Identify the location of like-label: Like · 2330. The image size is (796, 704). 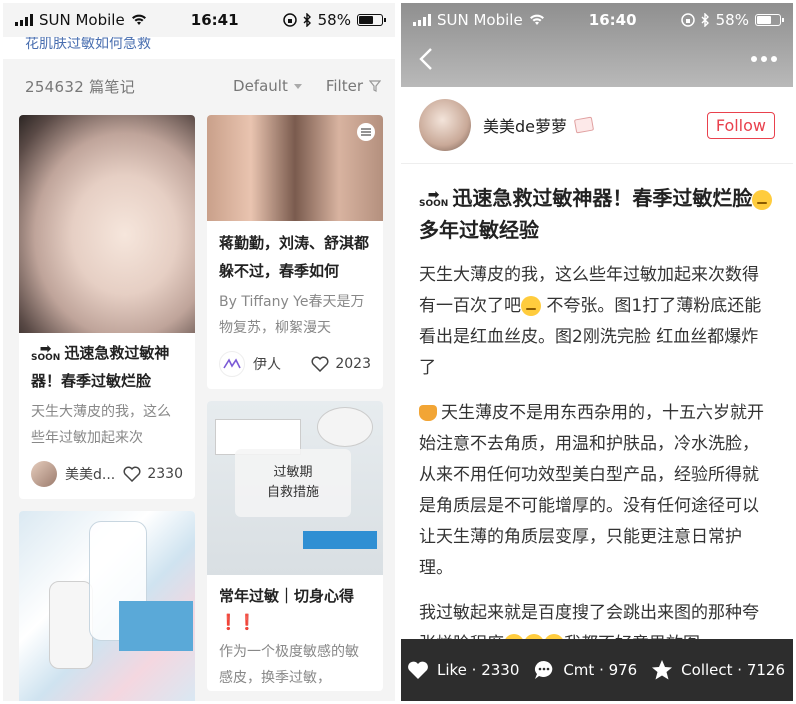
(478, 670).